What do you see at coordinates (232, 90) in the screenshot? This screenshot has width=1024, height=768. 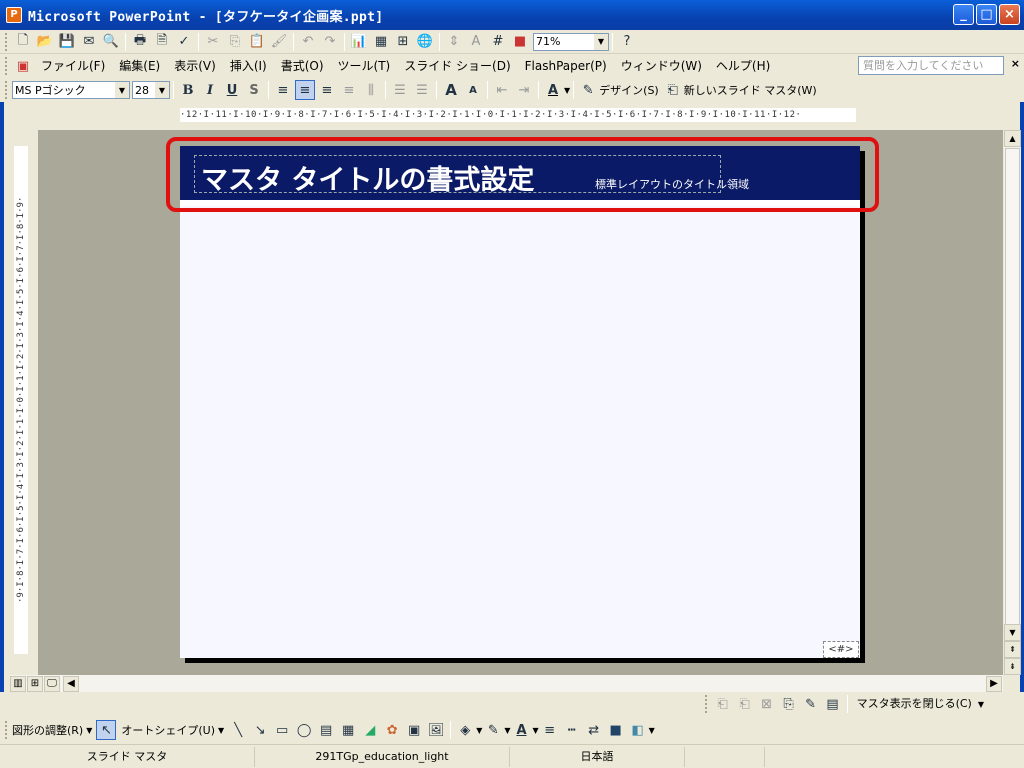 I see `underline-button: U` at bounding box center [232, 90].